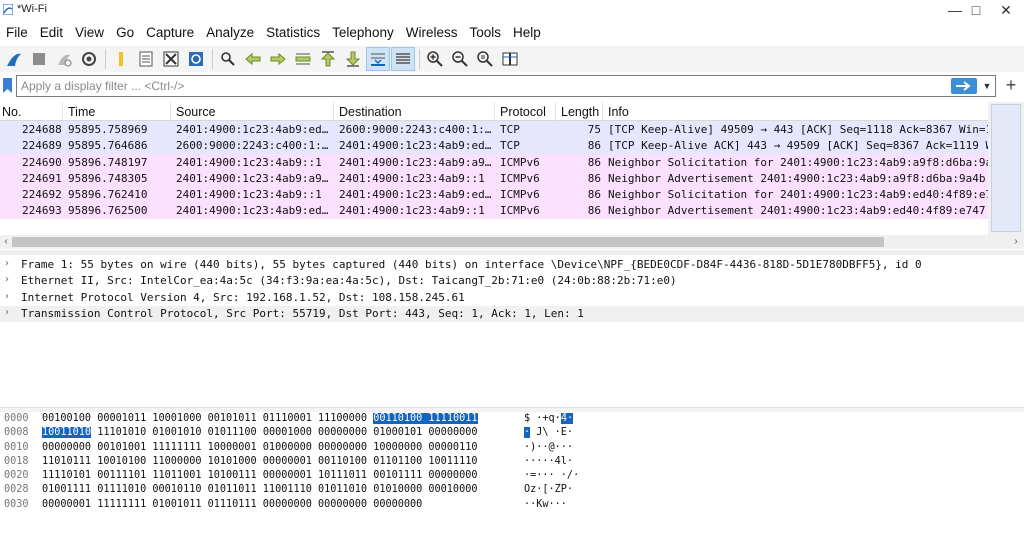  I want to click on scroll-right-icon: ›, so click(1016, 242).